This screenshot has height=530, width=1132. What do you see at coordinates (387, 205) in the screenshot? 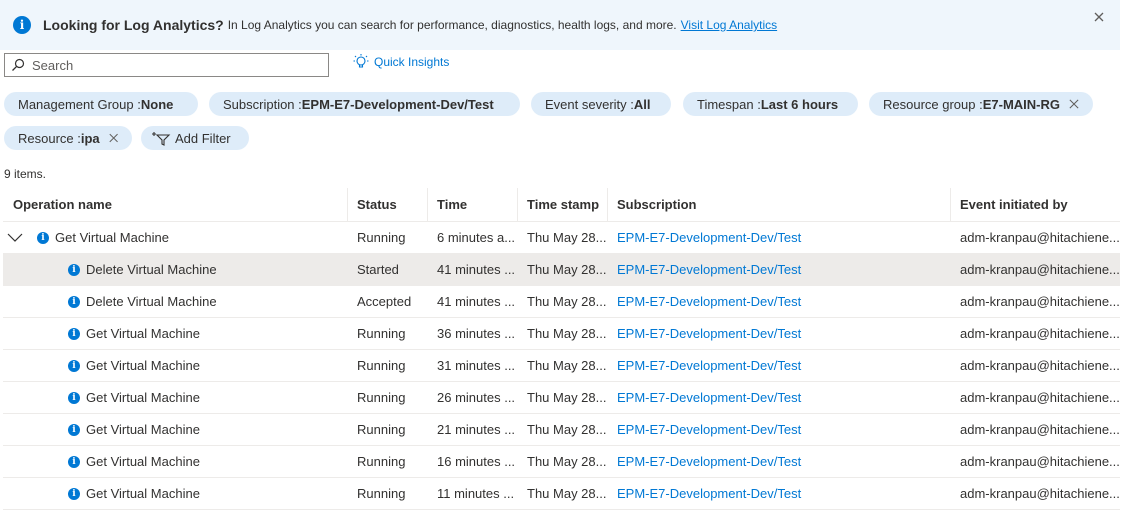
I see `column-header-status: Status` at bounding box center [387, 205].